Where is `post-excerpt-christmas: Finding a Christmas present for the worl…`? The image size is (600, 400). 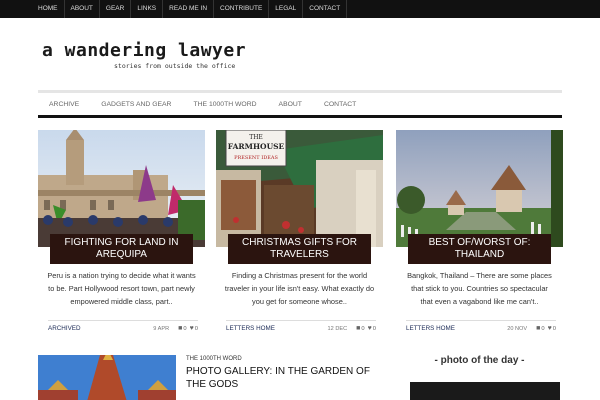
post-excerpt-christmas: Finding a Christmas present for the worl… is located at coordinates (299, 288).